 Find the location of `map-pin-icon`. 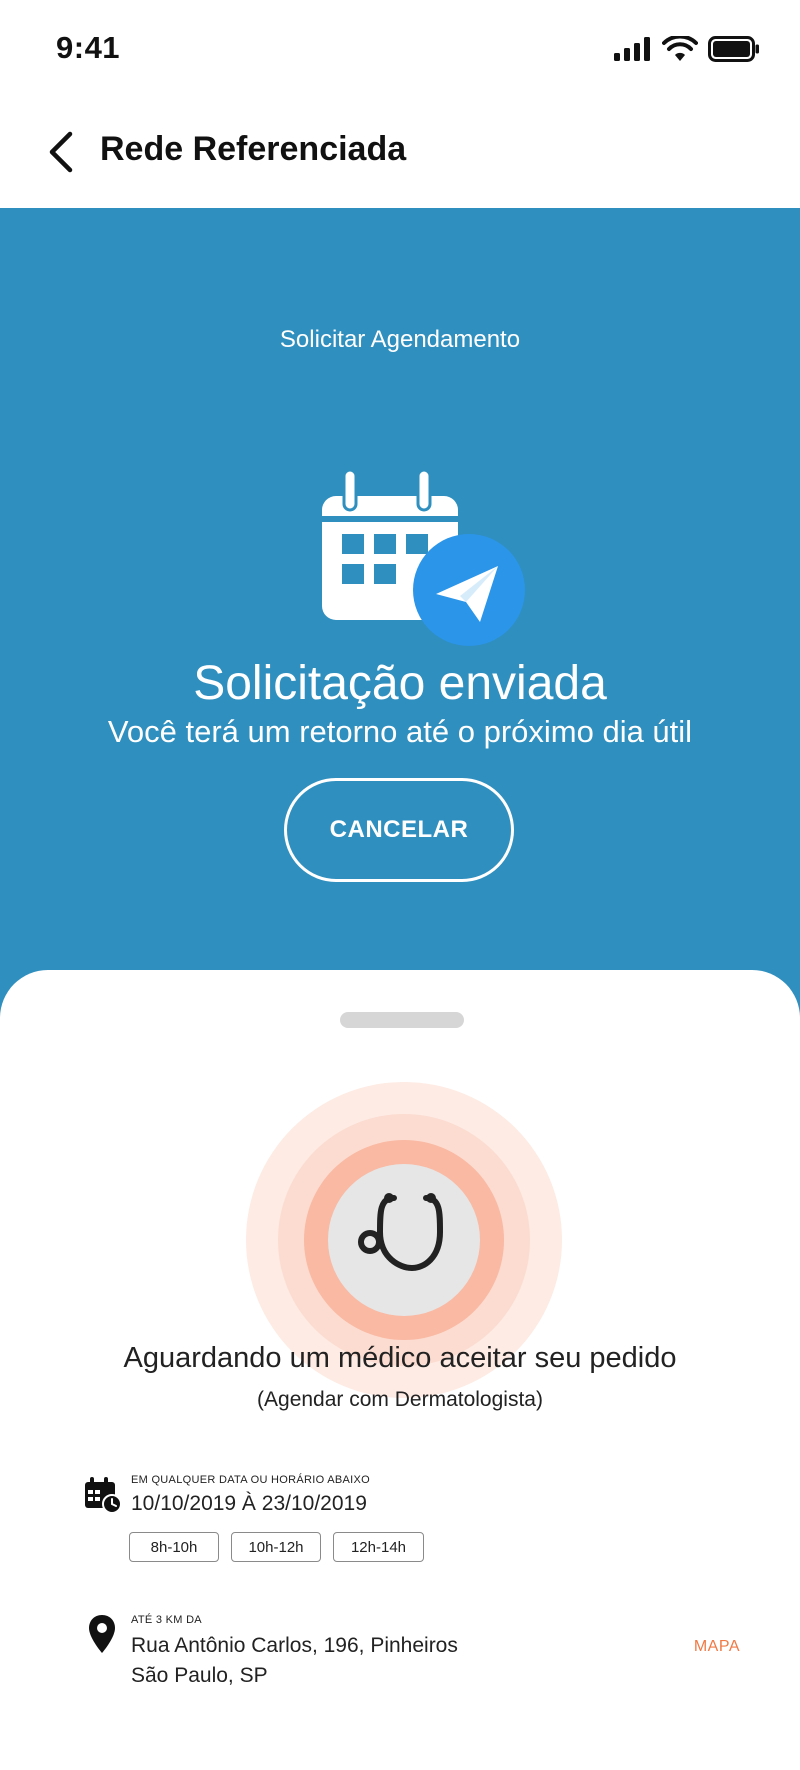

map-pin-icon is located at coordinates (102, 1634).